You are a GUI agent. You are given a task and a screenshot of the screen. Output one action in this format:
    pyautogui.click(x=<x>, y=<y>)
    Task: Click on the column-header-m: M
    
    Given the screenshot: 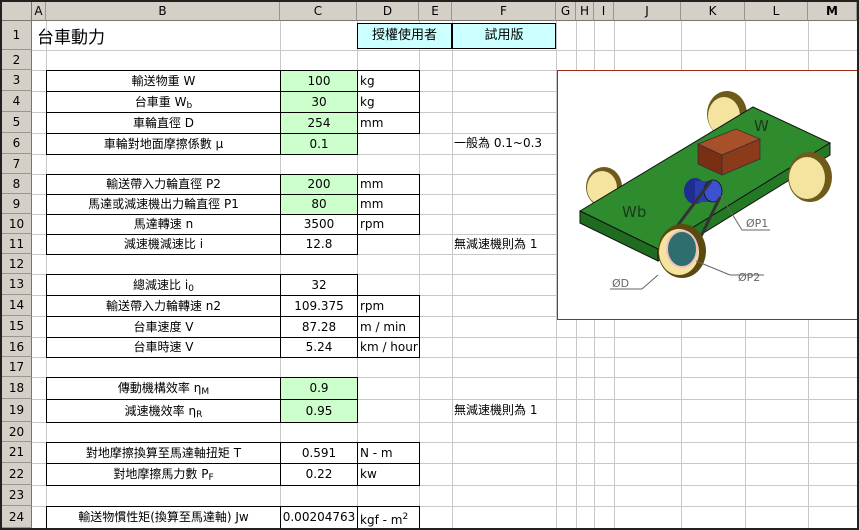 What is the action you would take?
    pyautogui.click(x=832, y=11)
    